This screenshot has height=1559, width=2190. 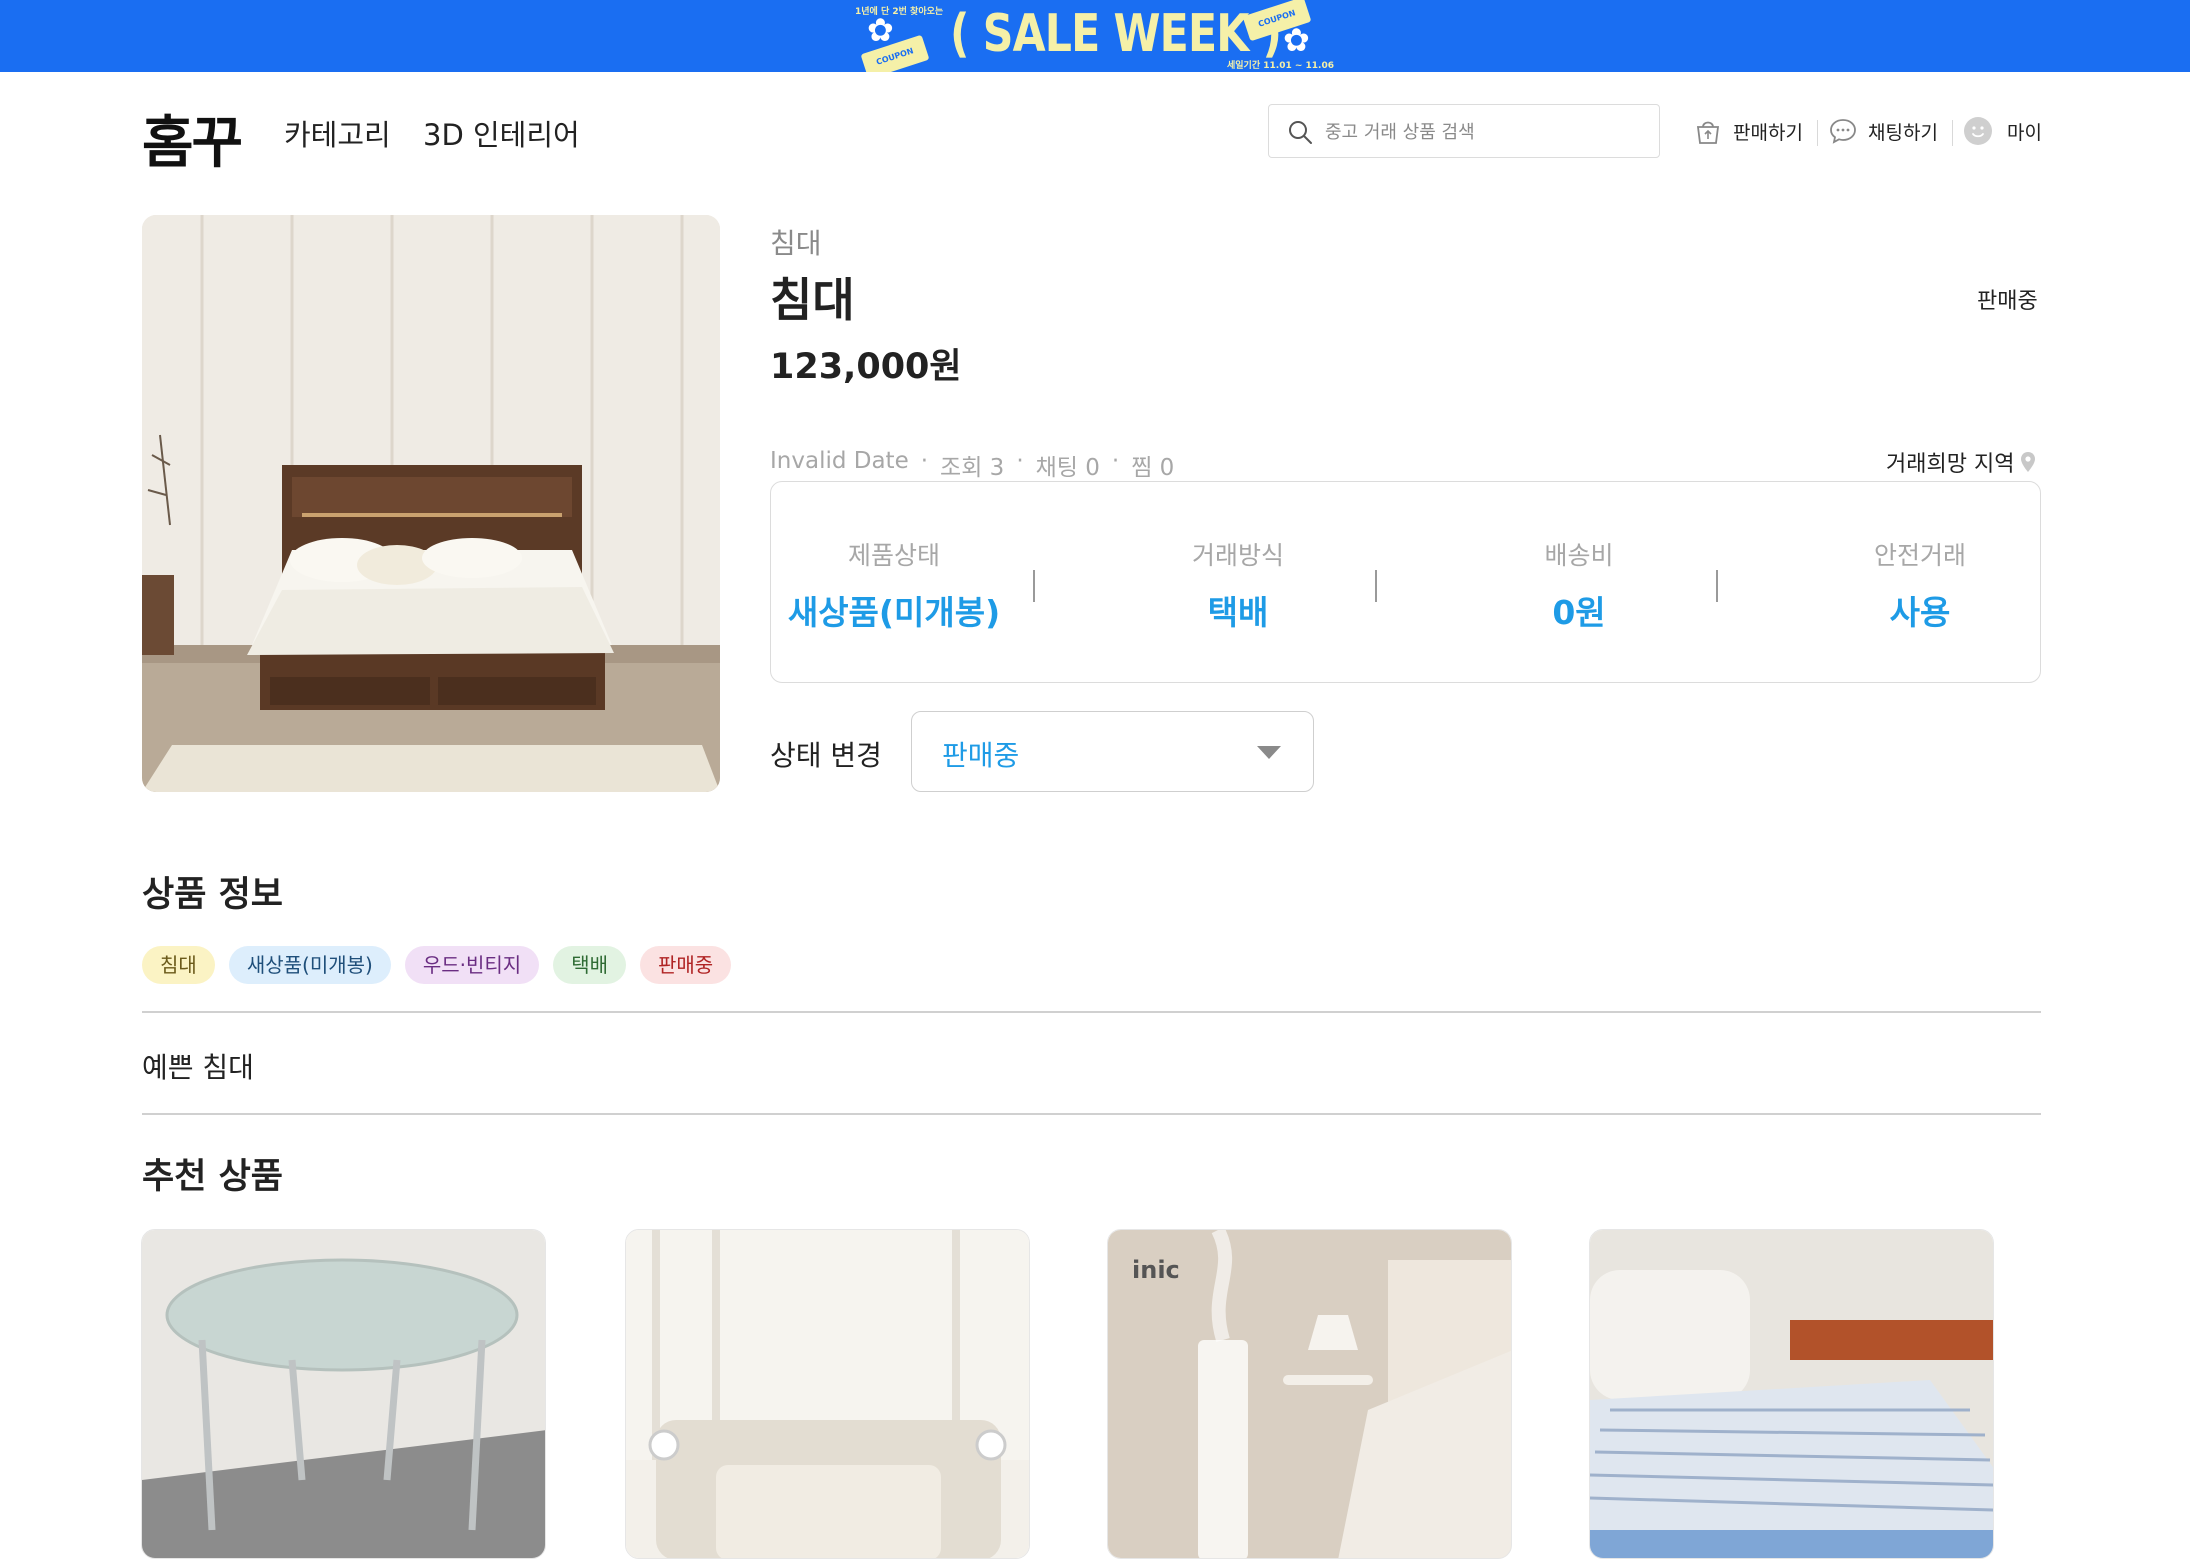 I want to click on tag-status: 판매중, so click(x=686, y=965).